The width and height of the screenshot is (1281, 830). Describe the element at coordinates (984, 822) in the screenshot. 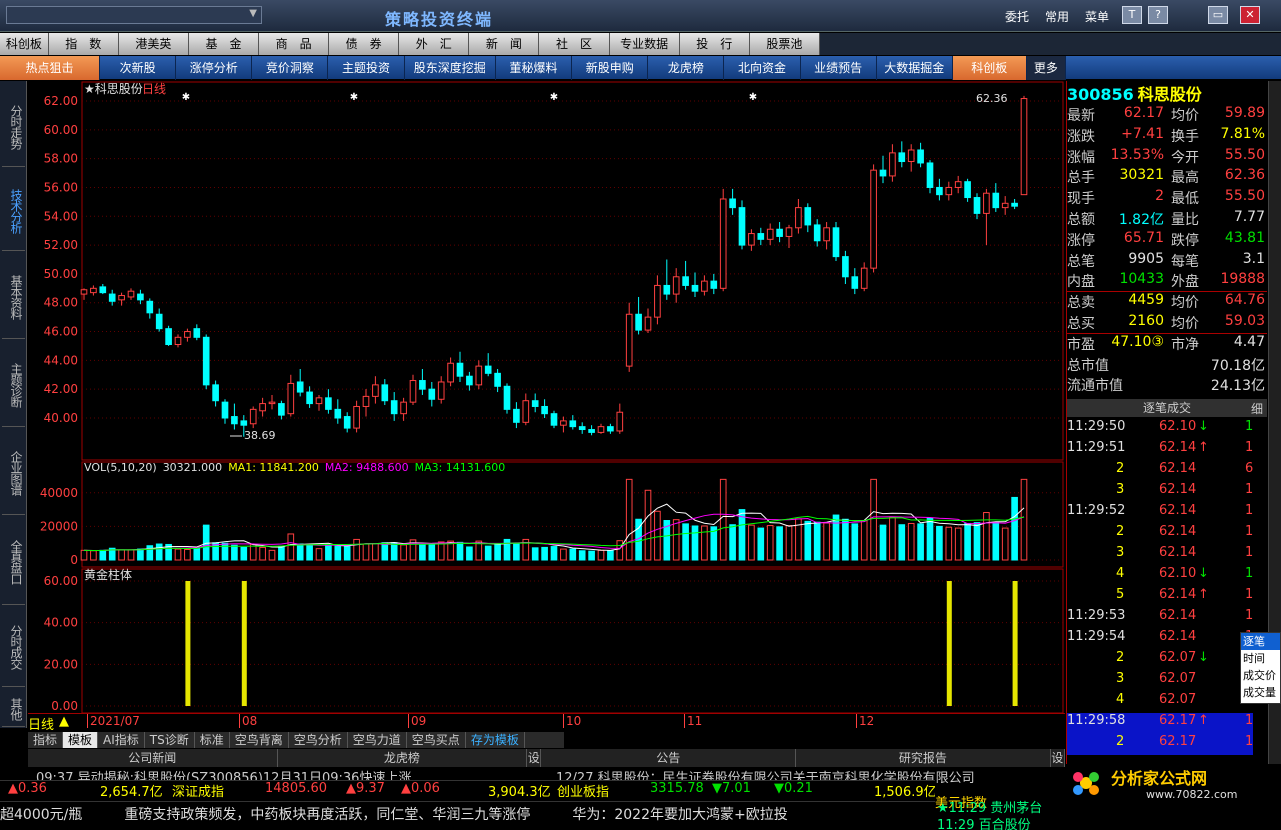

I see `alert-line-3: 11:29 百合股份` at that location.